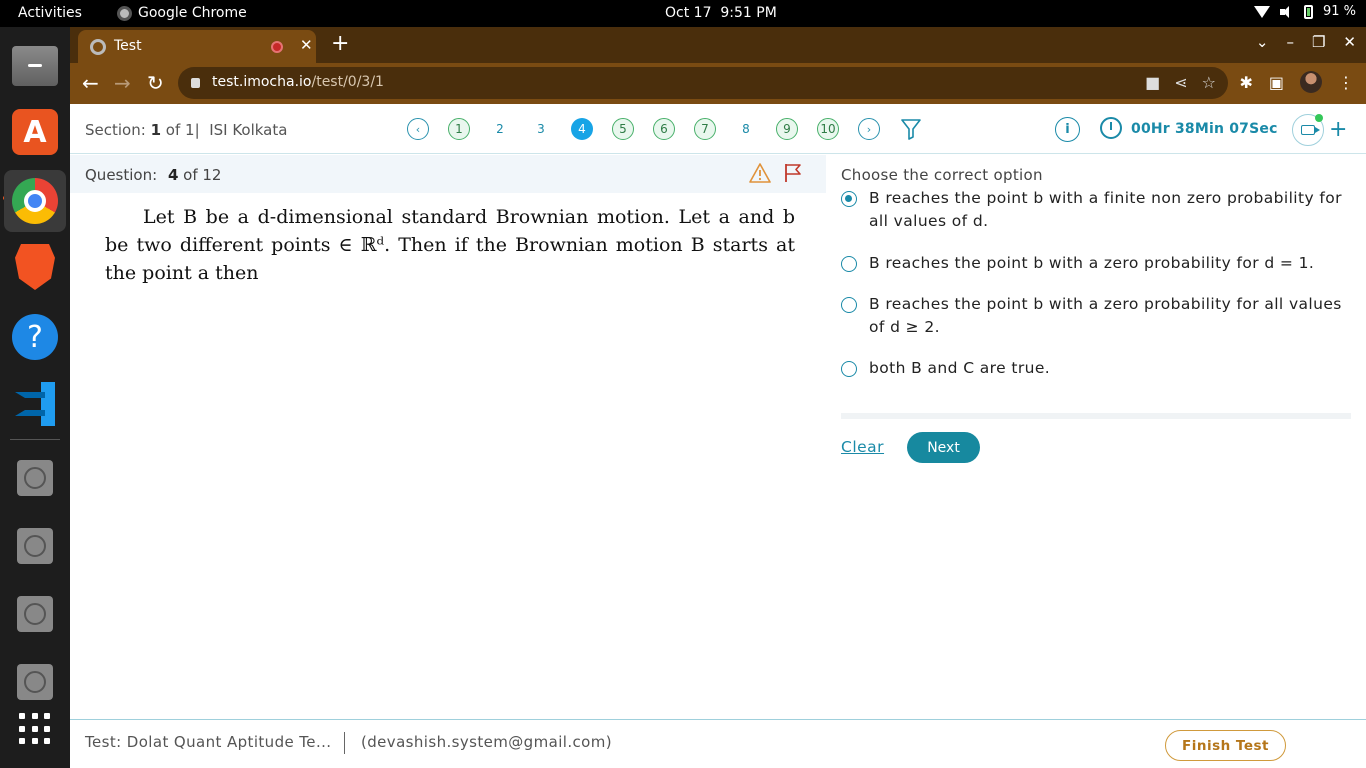  I want to click on info-icon: i, so click(1067, 129).